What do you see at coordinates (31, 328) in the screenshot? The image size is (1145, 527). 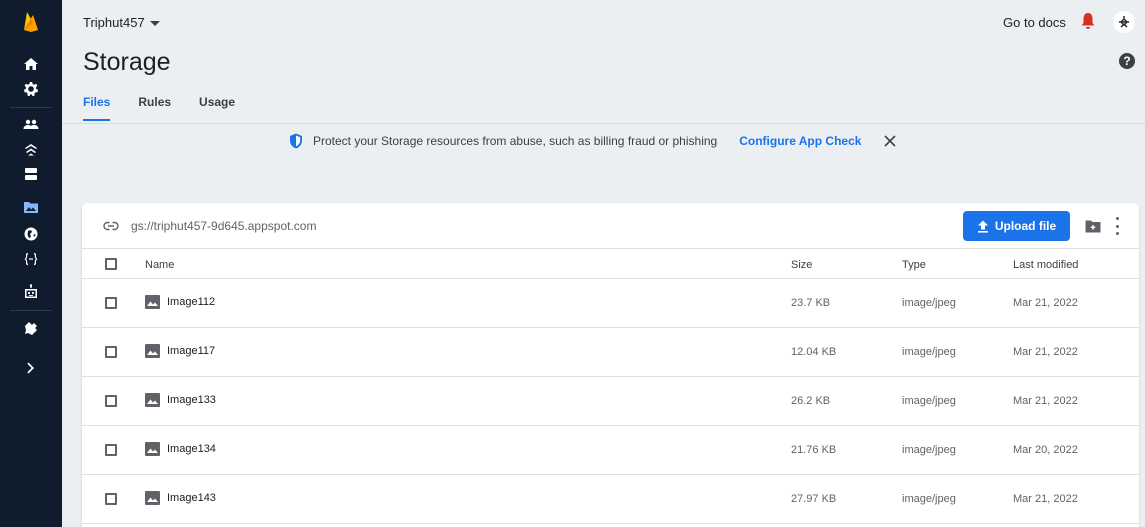 I see `extensions-icon` at bounding box center [31, 328].